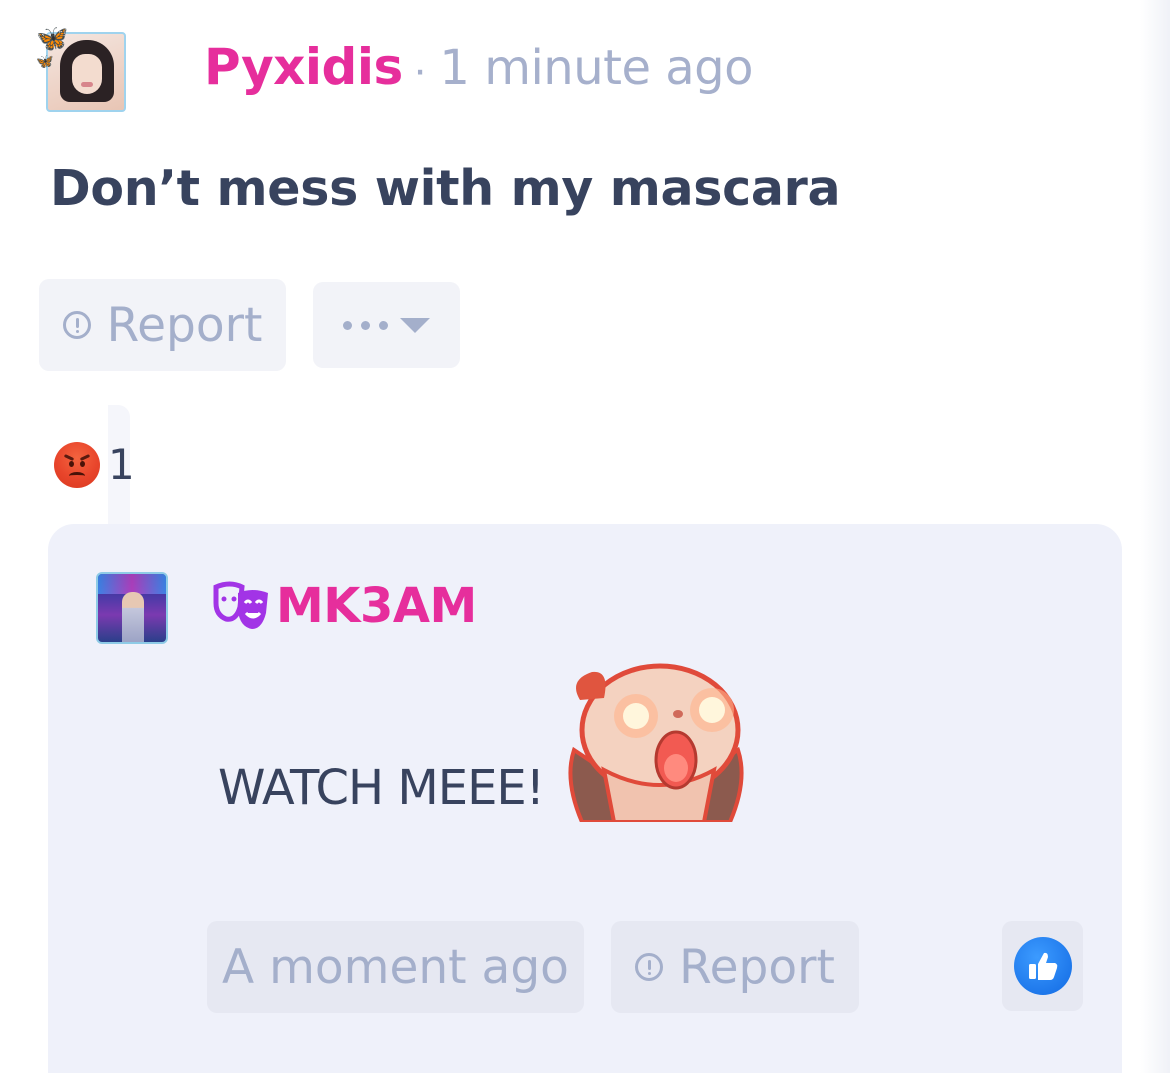 This screenshot has height=1073, width=1170. Describe the element at coordinates (121, 464) in the screenshot. I see `reaction-count: 1` at that location.